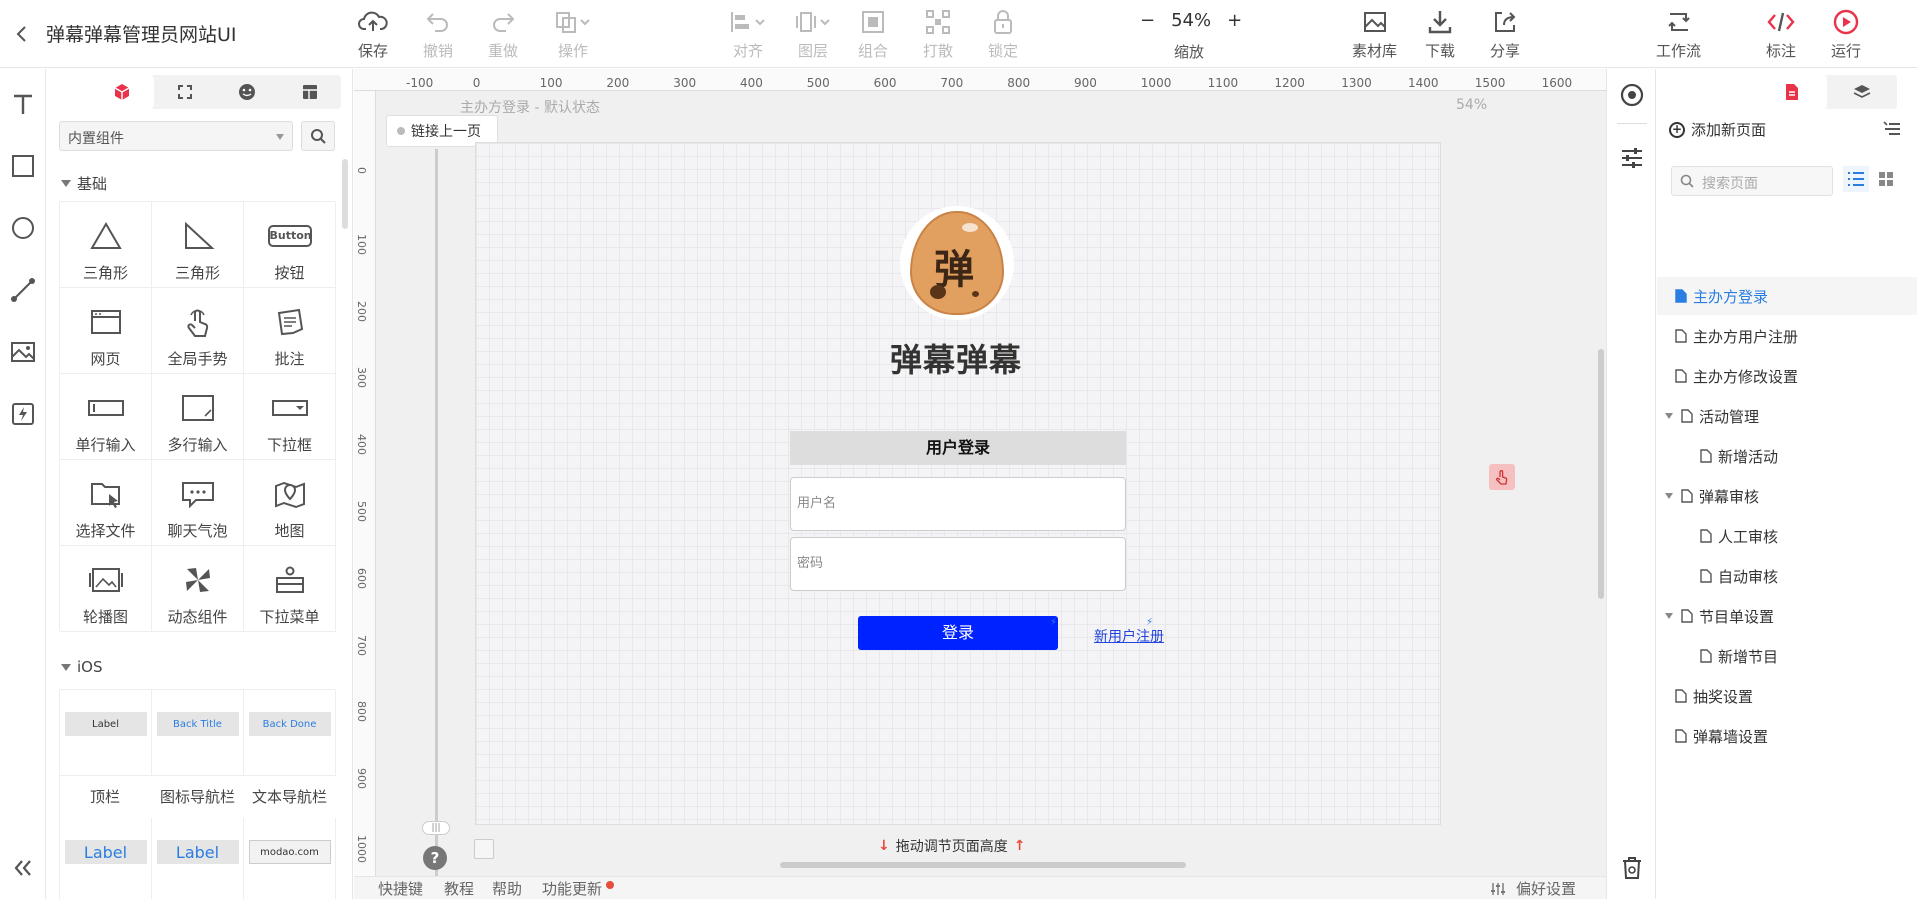 The height and width of the screenshot is (899, 1917). What do you see at coordinates (106, 733) in the screenshot?
I see `ios-topbar: Label` at bounding box center [106, 733].